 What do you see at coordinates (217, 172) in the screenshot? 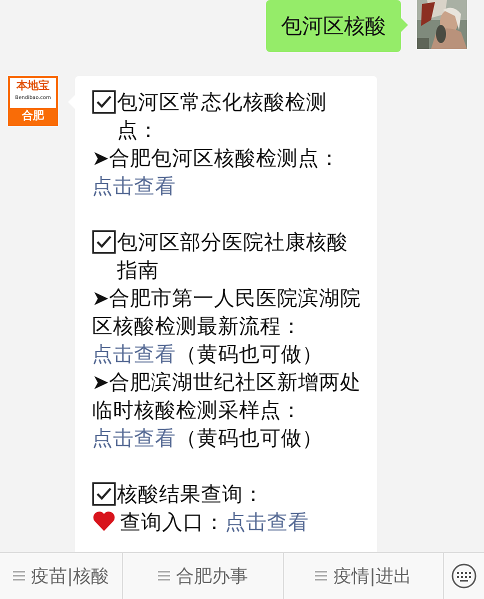
I see `message-text: ➤合肥包河区核酸检测点： 点击查看` at bounding box center [217, 172].